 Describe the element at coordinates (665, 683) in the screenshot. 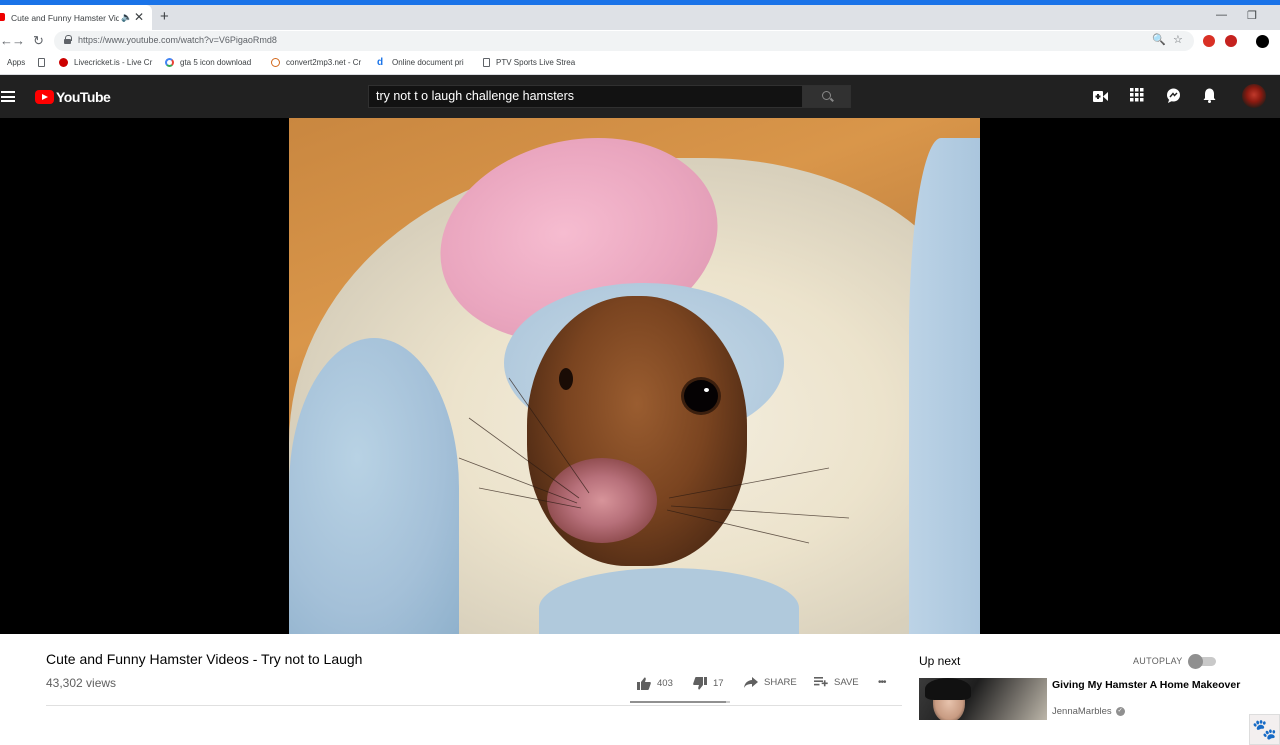

I see `like-count: 403` at that location.